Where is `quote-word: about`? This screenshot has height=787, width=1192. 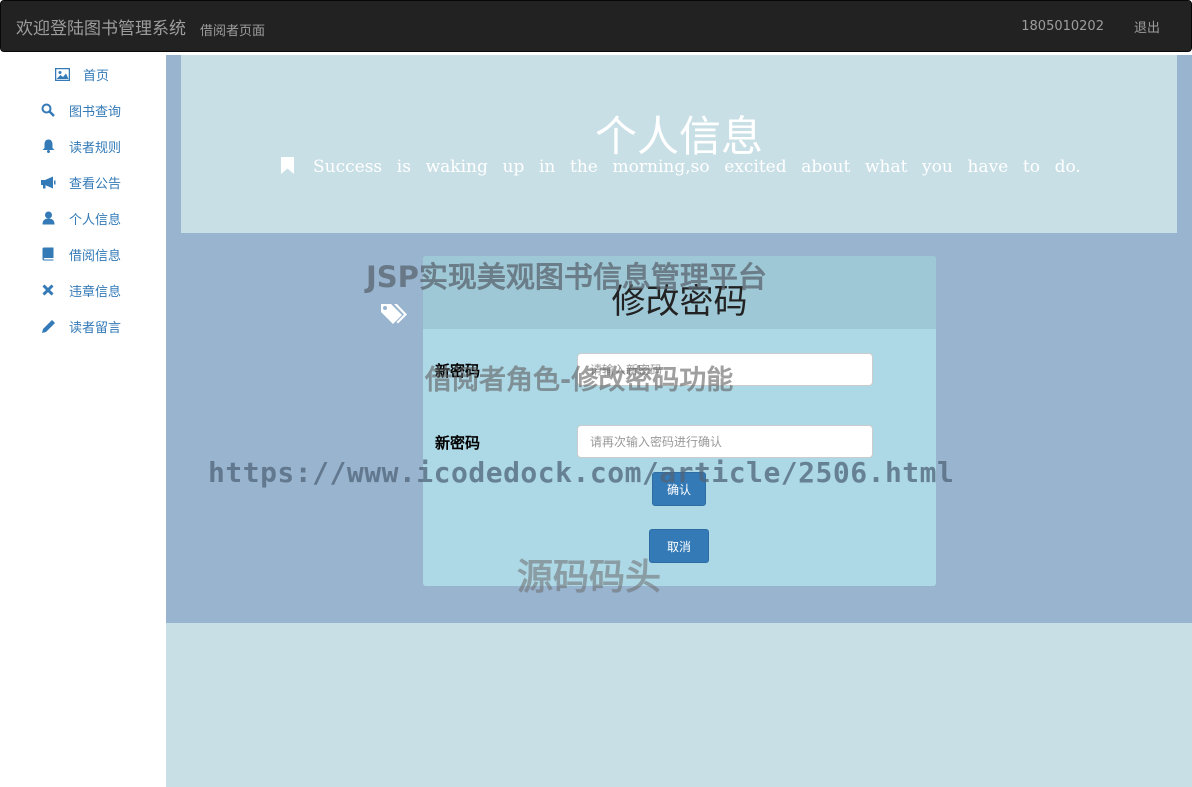
quote-word: about is located at coordinates (825, 167).